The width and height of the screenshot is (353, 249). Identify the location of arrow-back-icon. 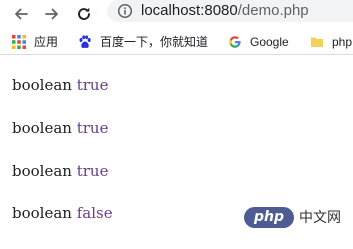
(21, 14).